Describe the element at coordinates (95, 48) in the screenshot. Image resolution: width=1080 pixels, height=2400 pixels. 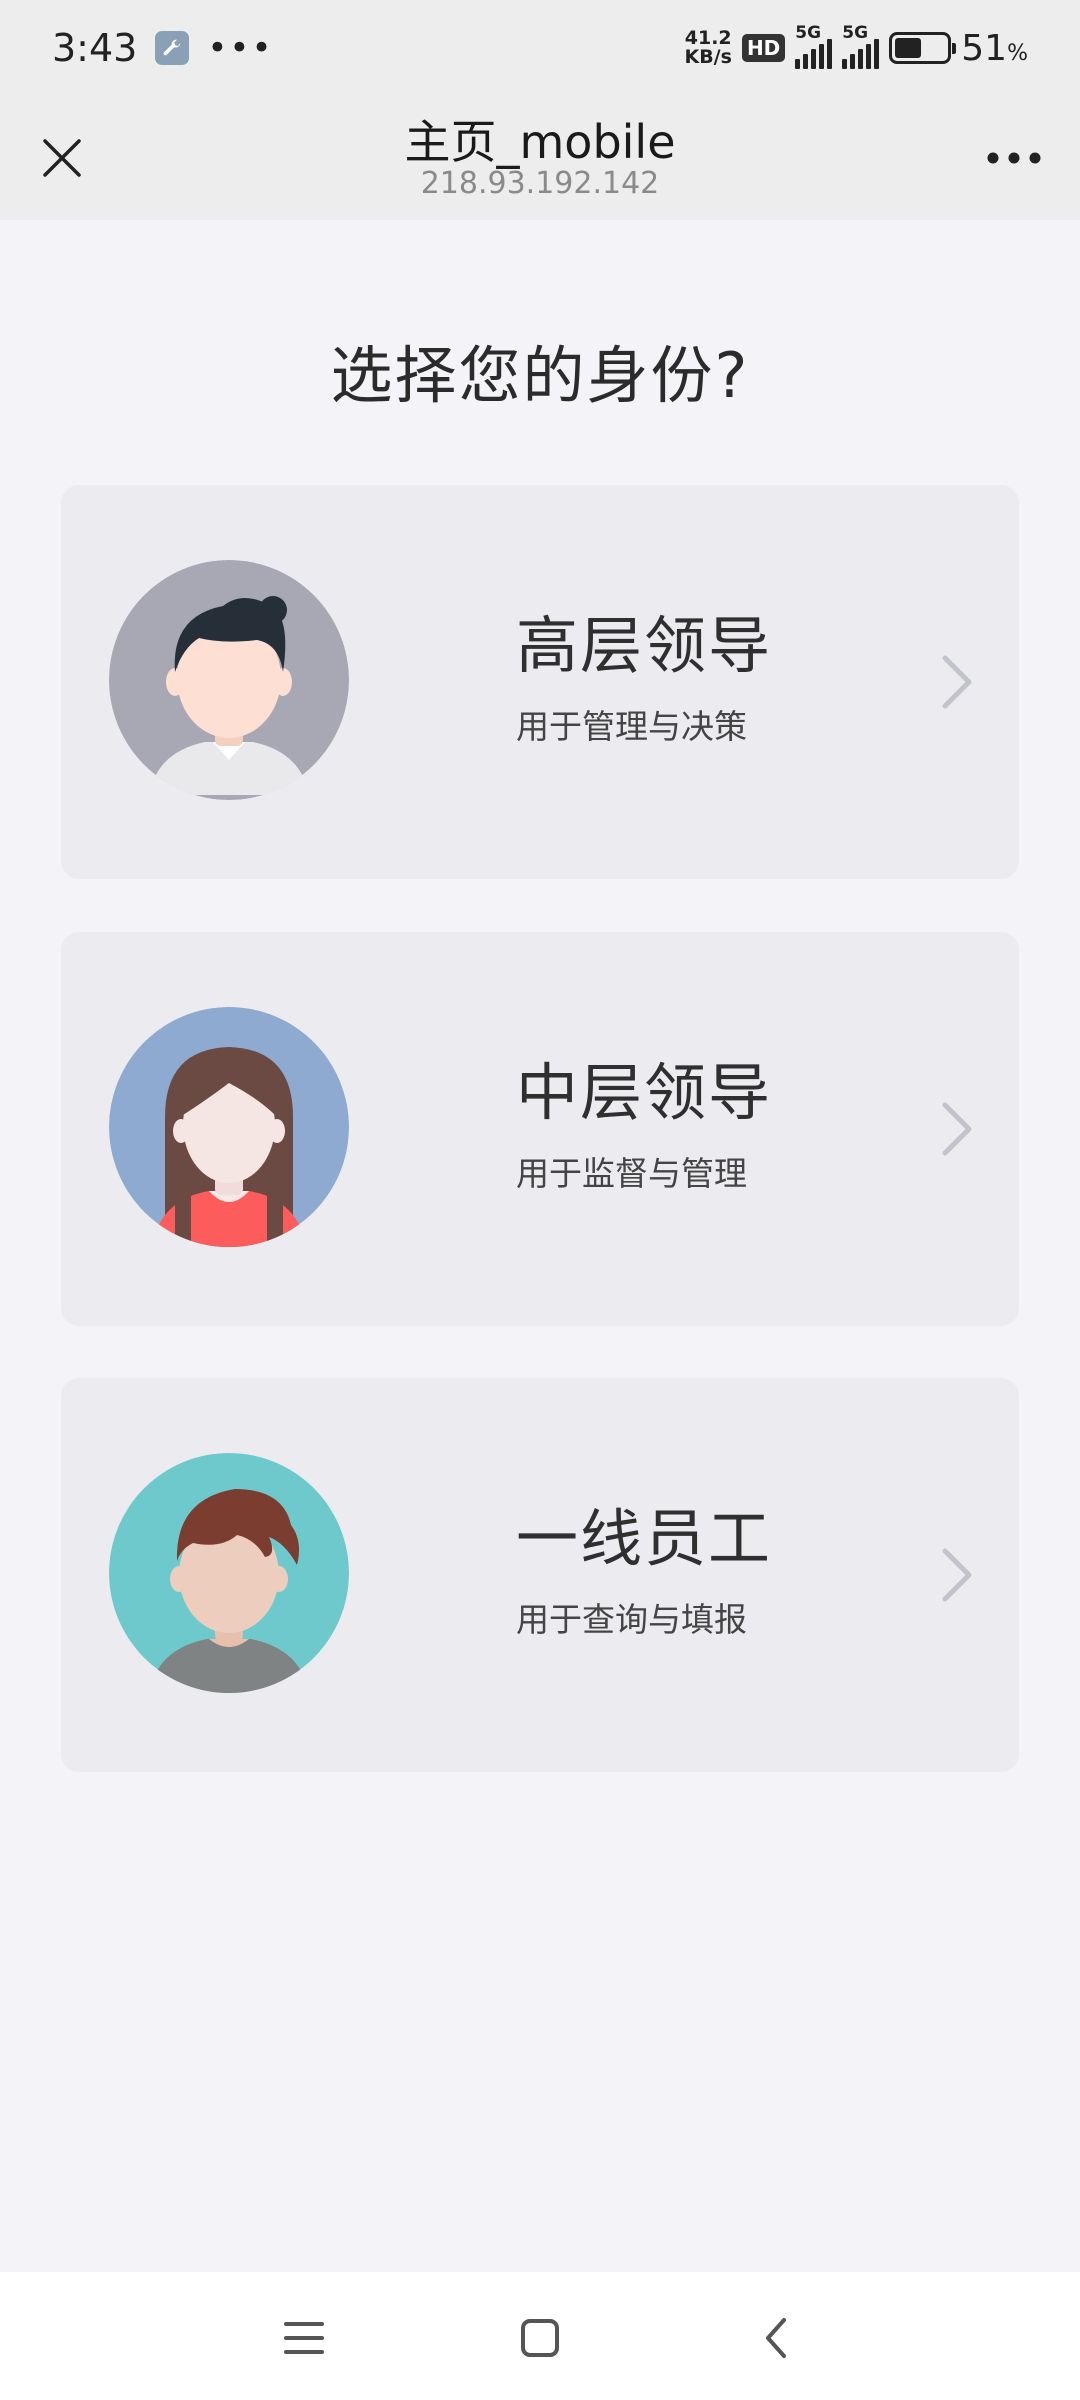
I see `status-time: 3:43` at that location.